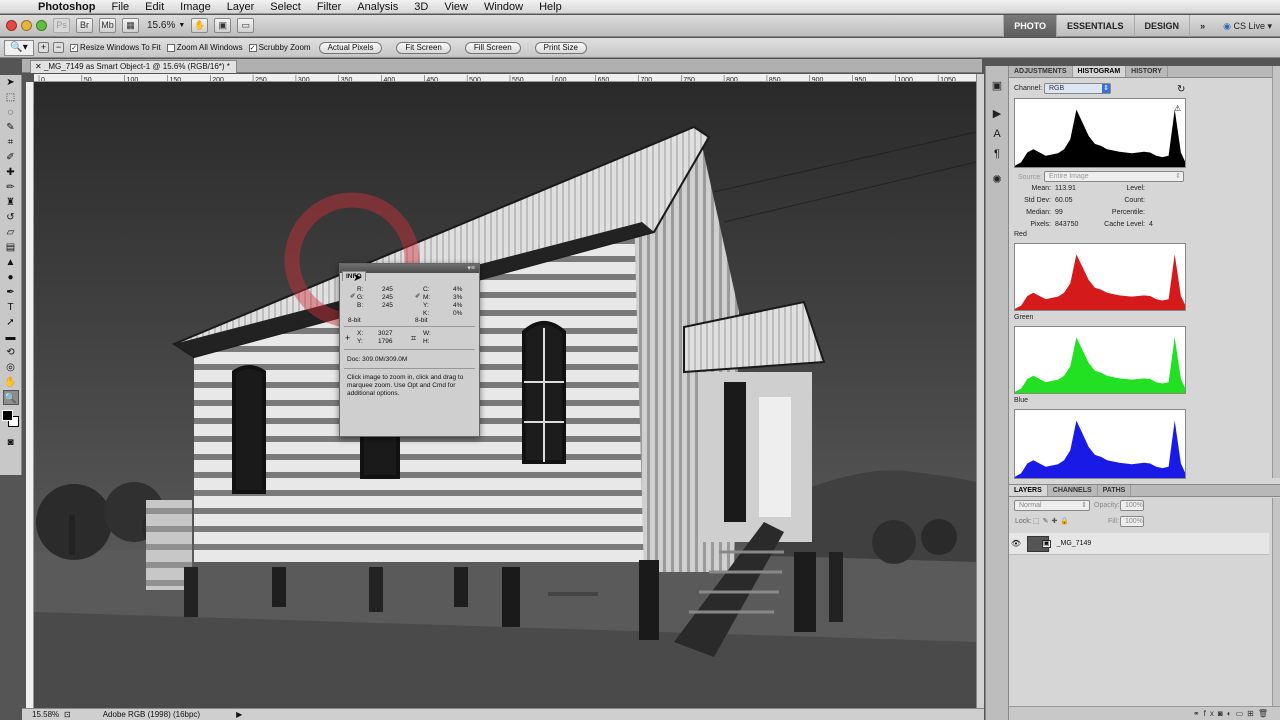 This screenshot has height=720, width=1280. What do you see at coordinates (10, 397) in the screenshot?
I see `zoom-tool-icon: 🔍` at bounding box center [10, 397].